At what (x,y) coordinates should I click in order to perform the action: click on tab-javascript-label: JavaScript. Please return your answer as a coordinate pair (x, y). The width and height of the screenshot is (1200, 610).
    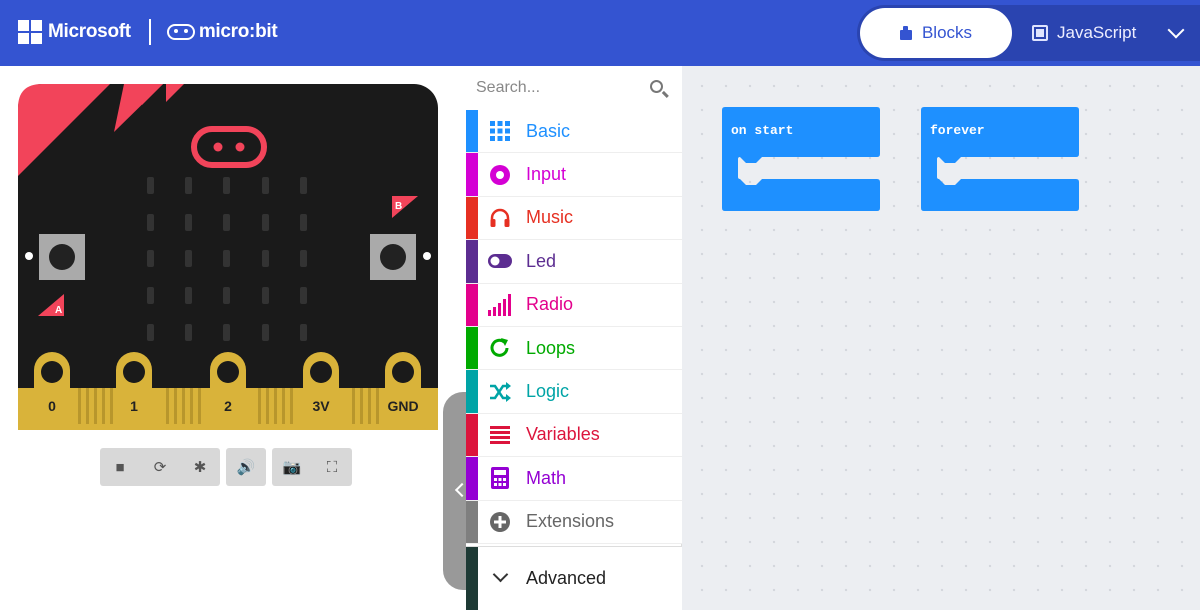
    Looking at the image, I should click on (1097, 32).